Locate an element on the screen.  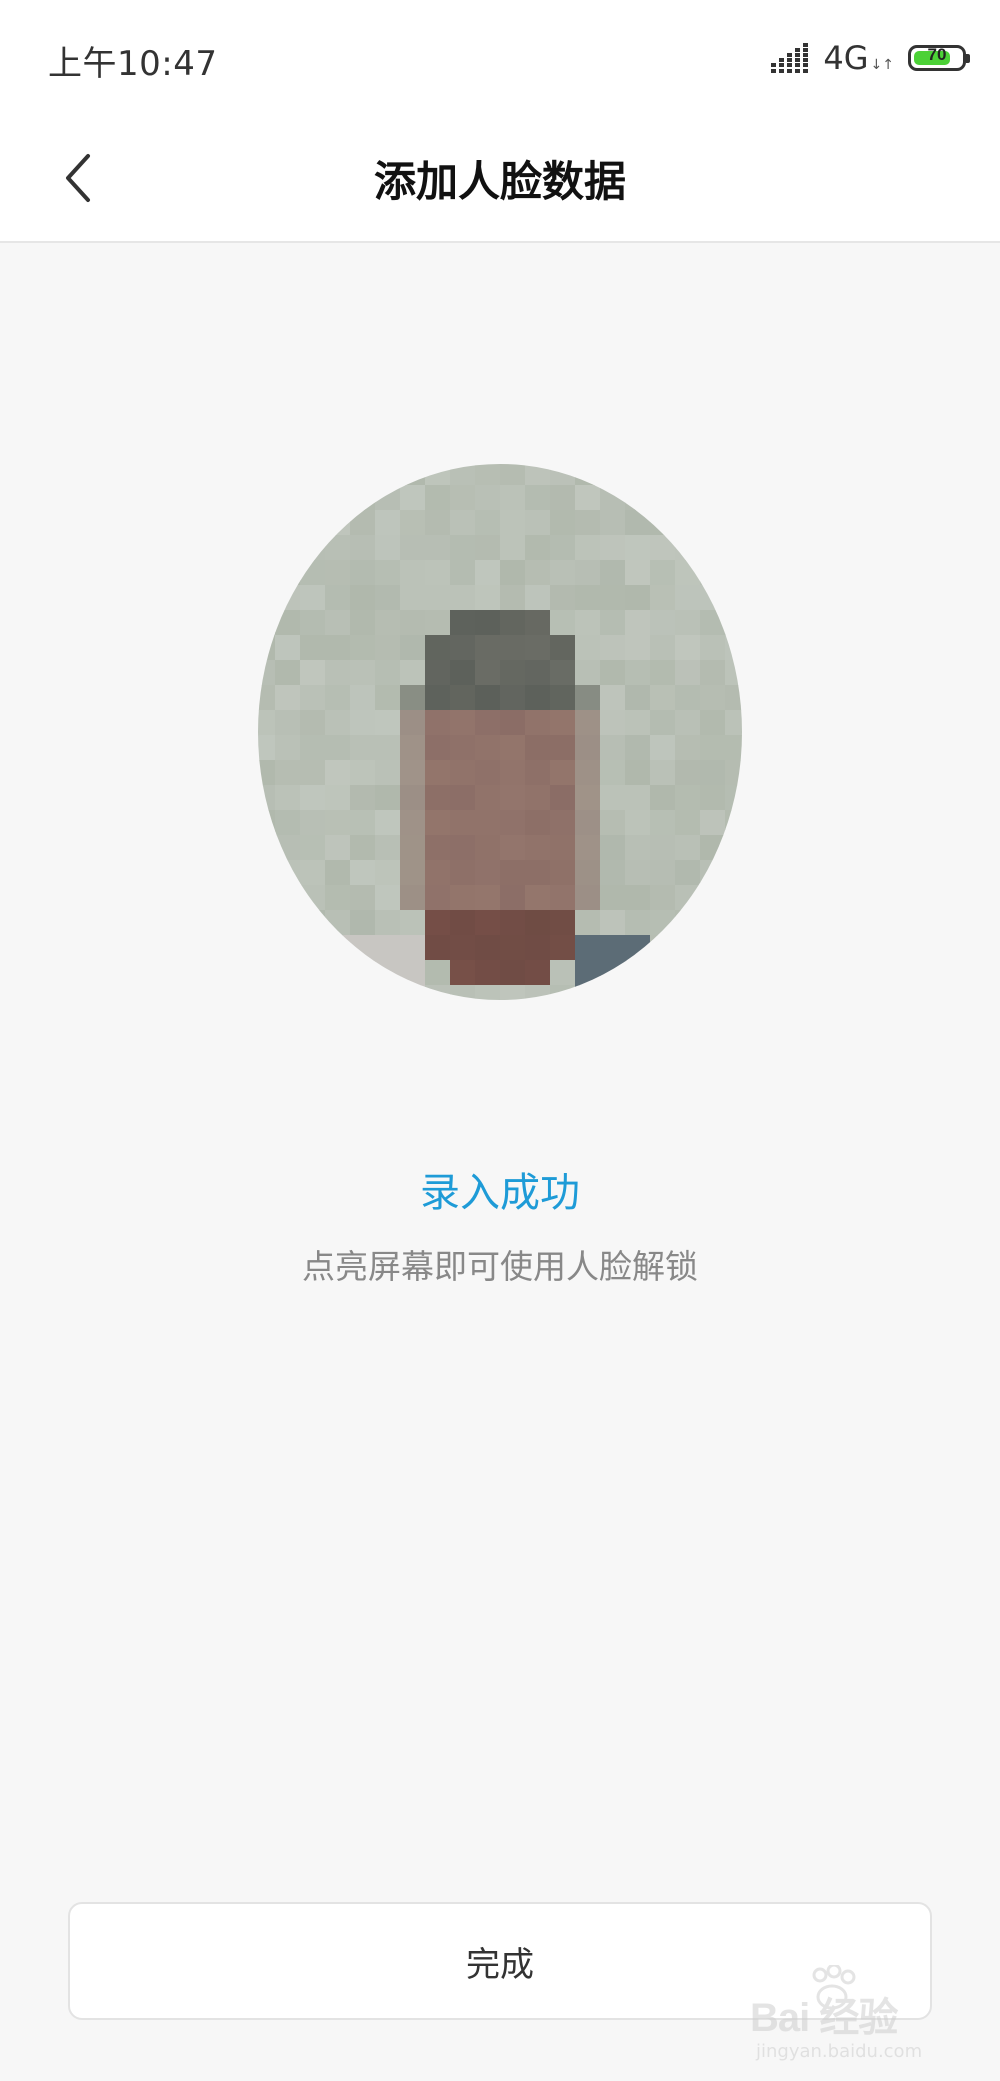
network-activity-icon: ↓↑ is located at coordinates (882, 65).